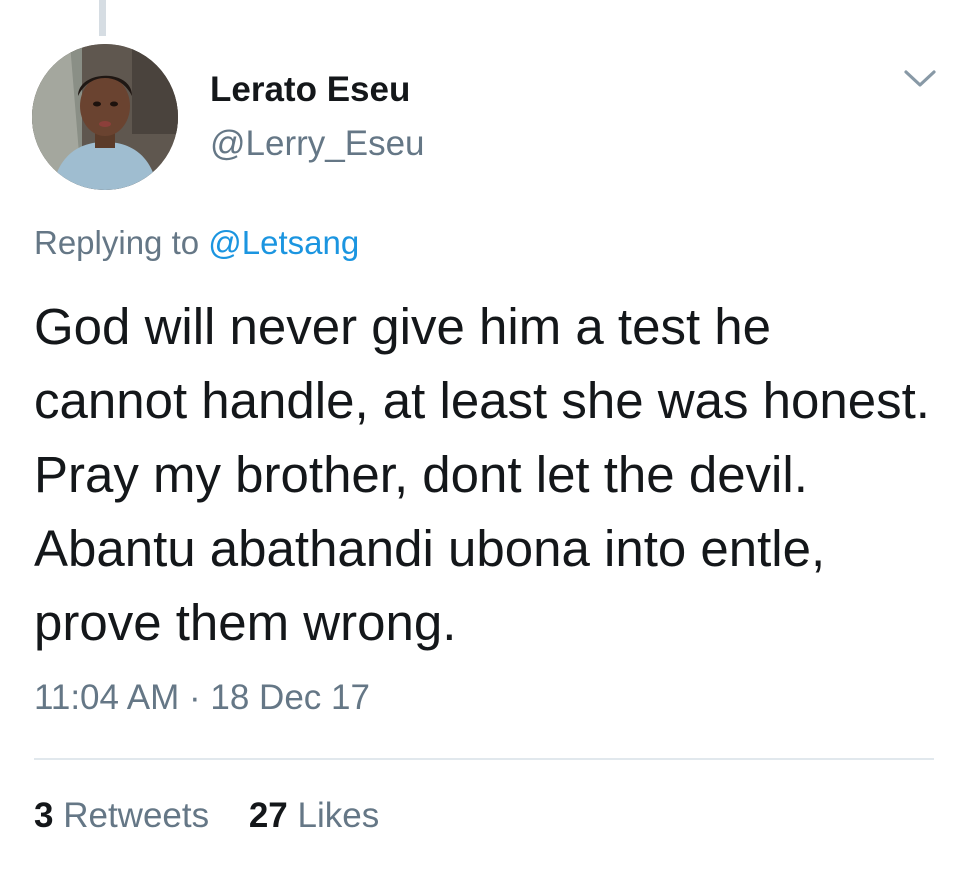  What do you see at coordinates (317, 144) in the screenshot?
I see `author-handle: @Lerry_Eseu` at bounding box center [317, 144].